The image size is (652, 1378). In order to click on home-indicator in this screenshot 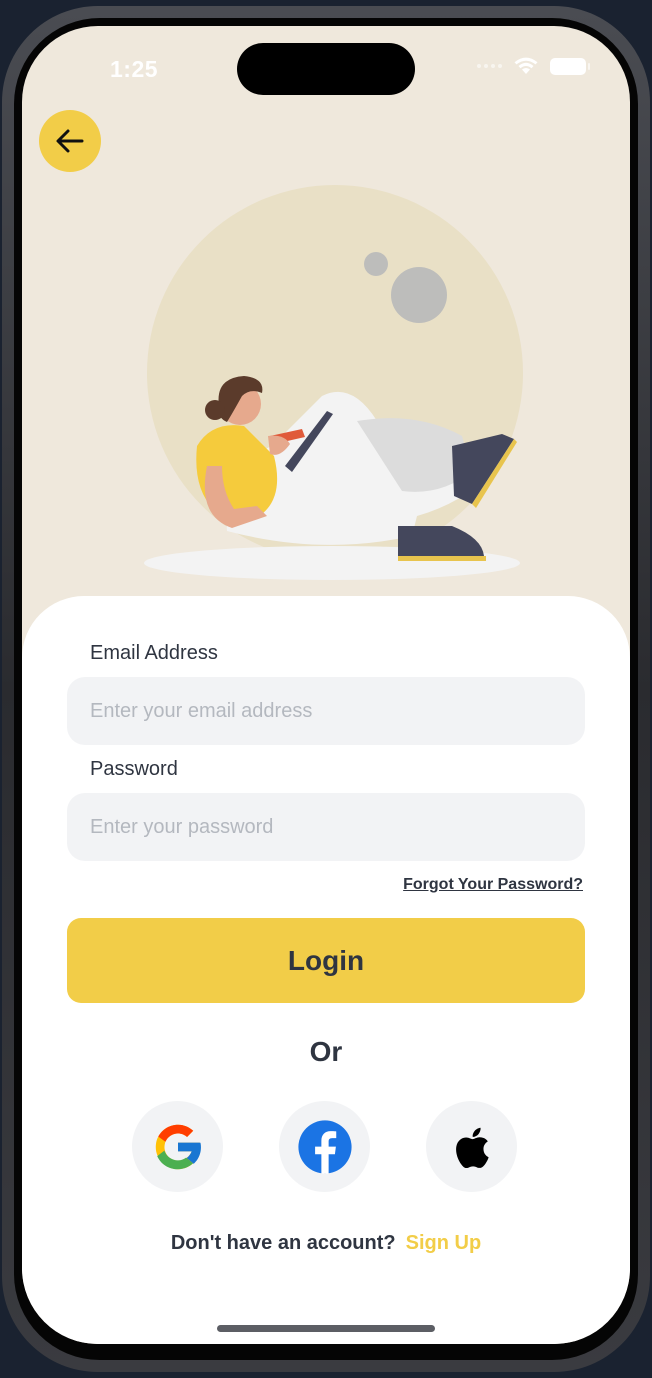, I will do `click(326, 1328)`.